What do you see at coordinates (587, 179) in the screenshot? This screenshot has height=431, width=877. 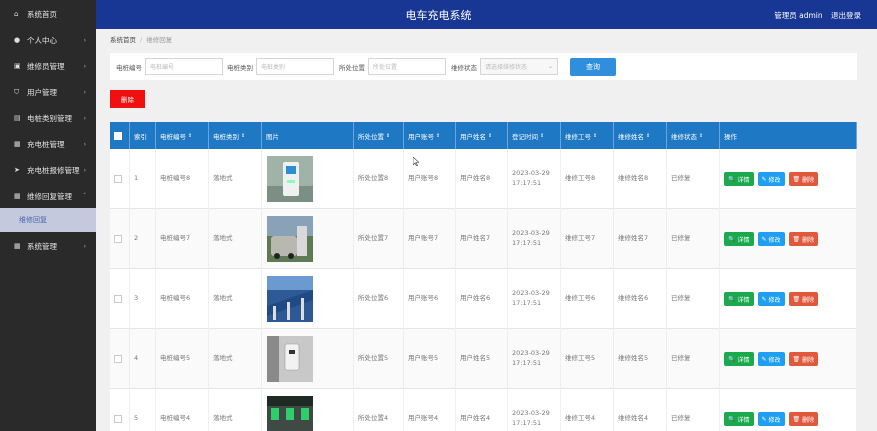 I see `cell-worker_id: 维修工号8` at bounding box center [587, 179].